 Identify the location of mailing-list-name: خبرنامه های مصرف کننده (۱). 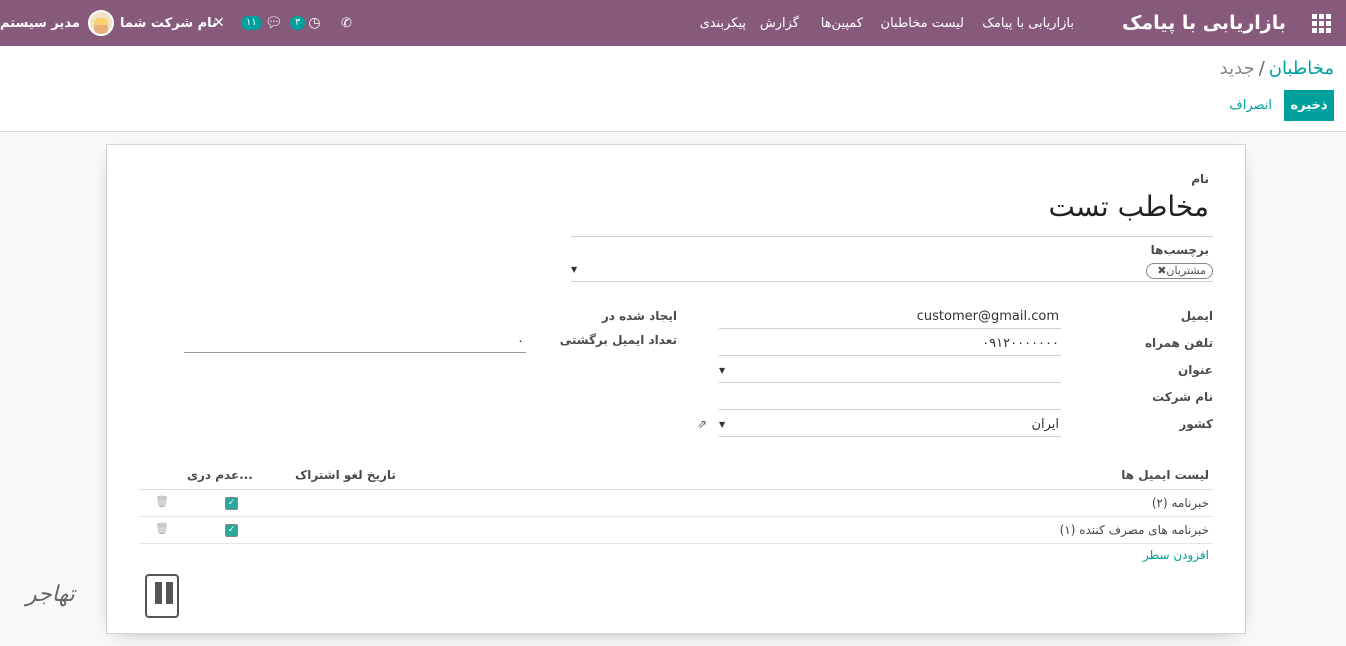
(1134, 530).